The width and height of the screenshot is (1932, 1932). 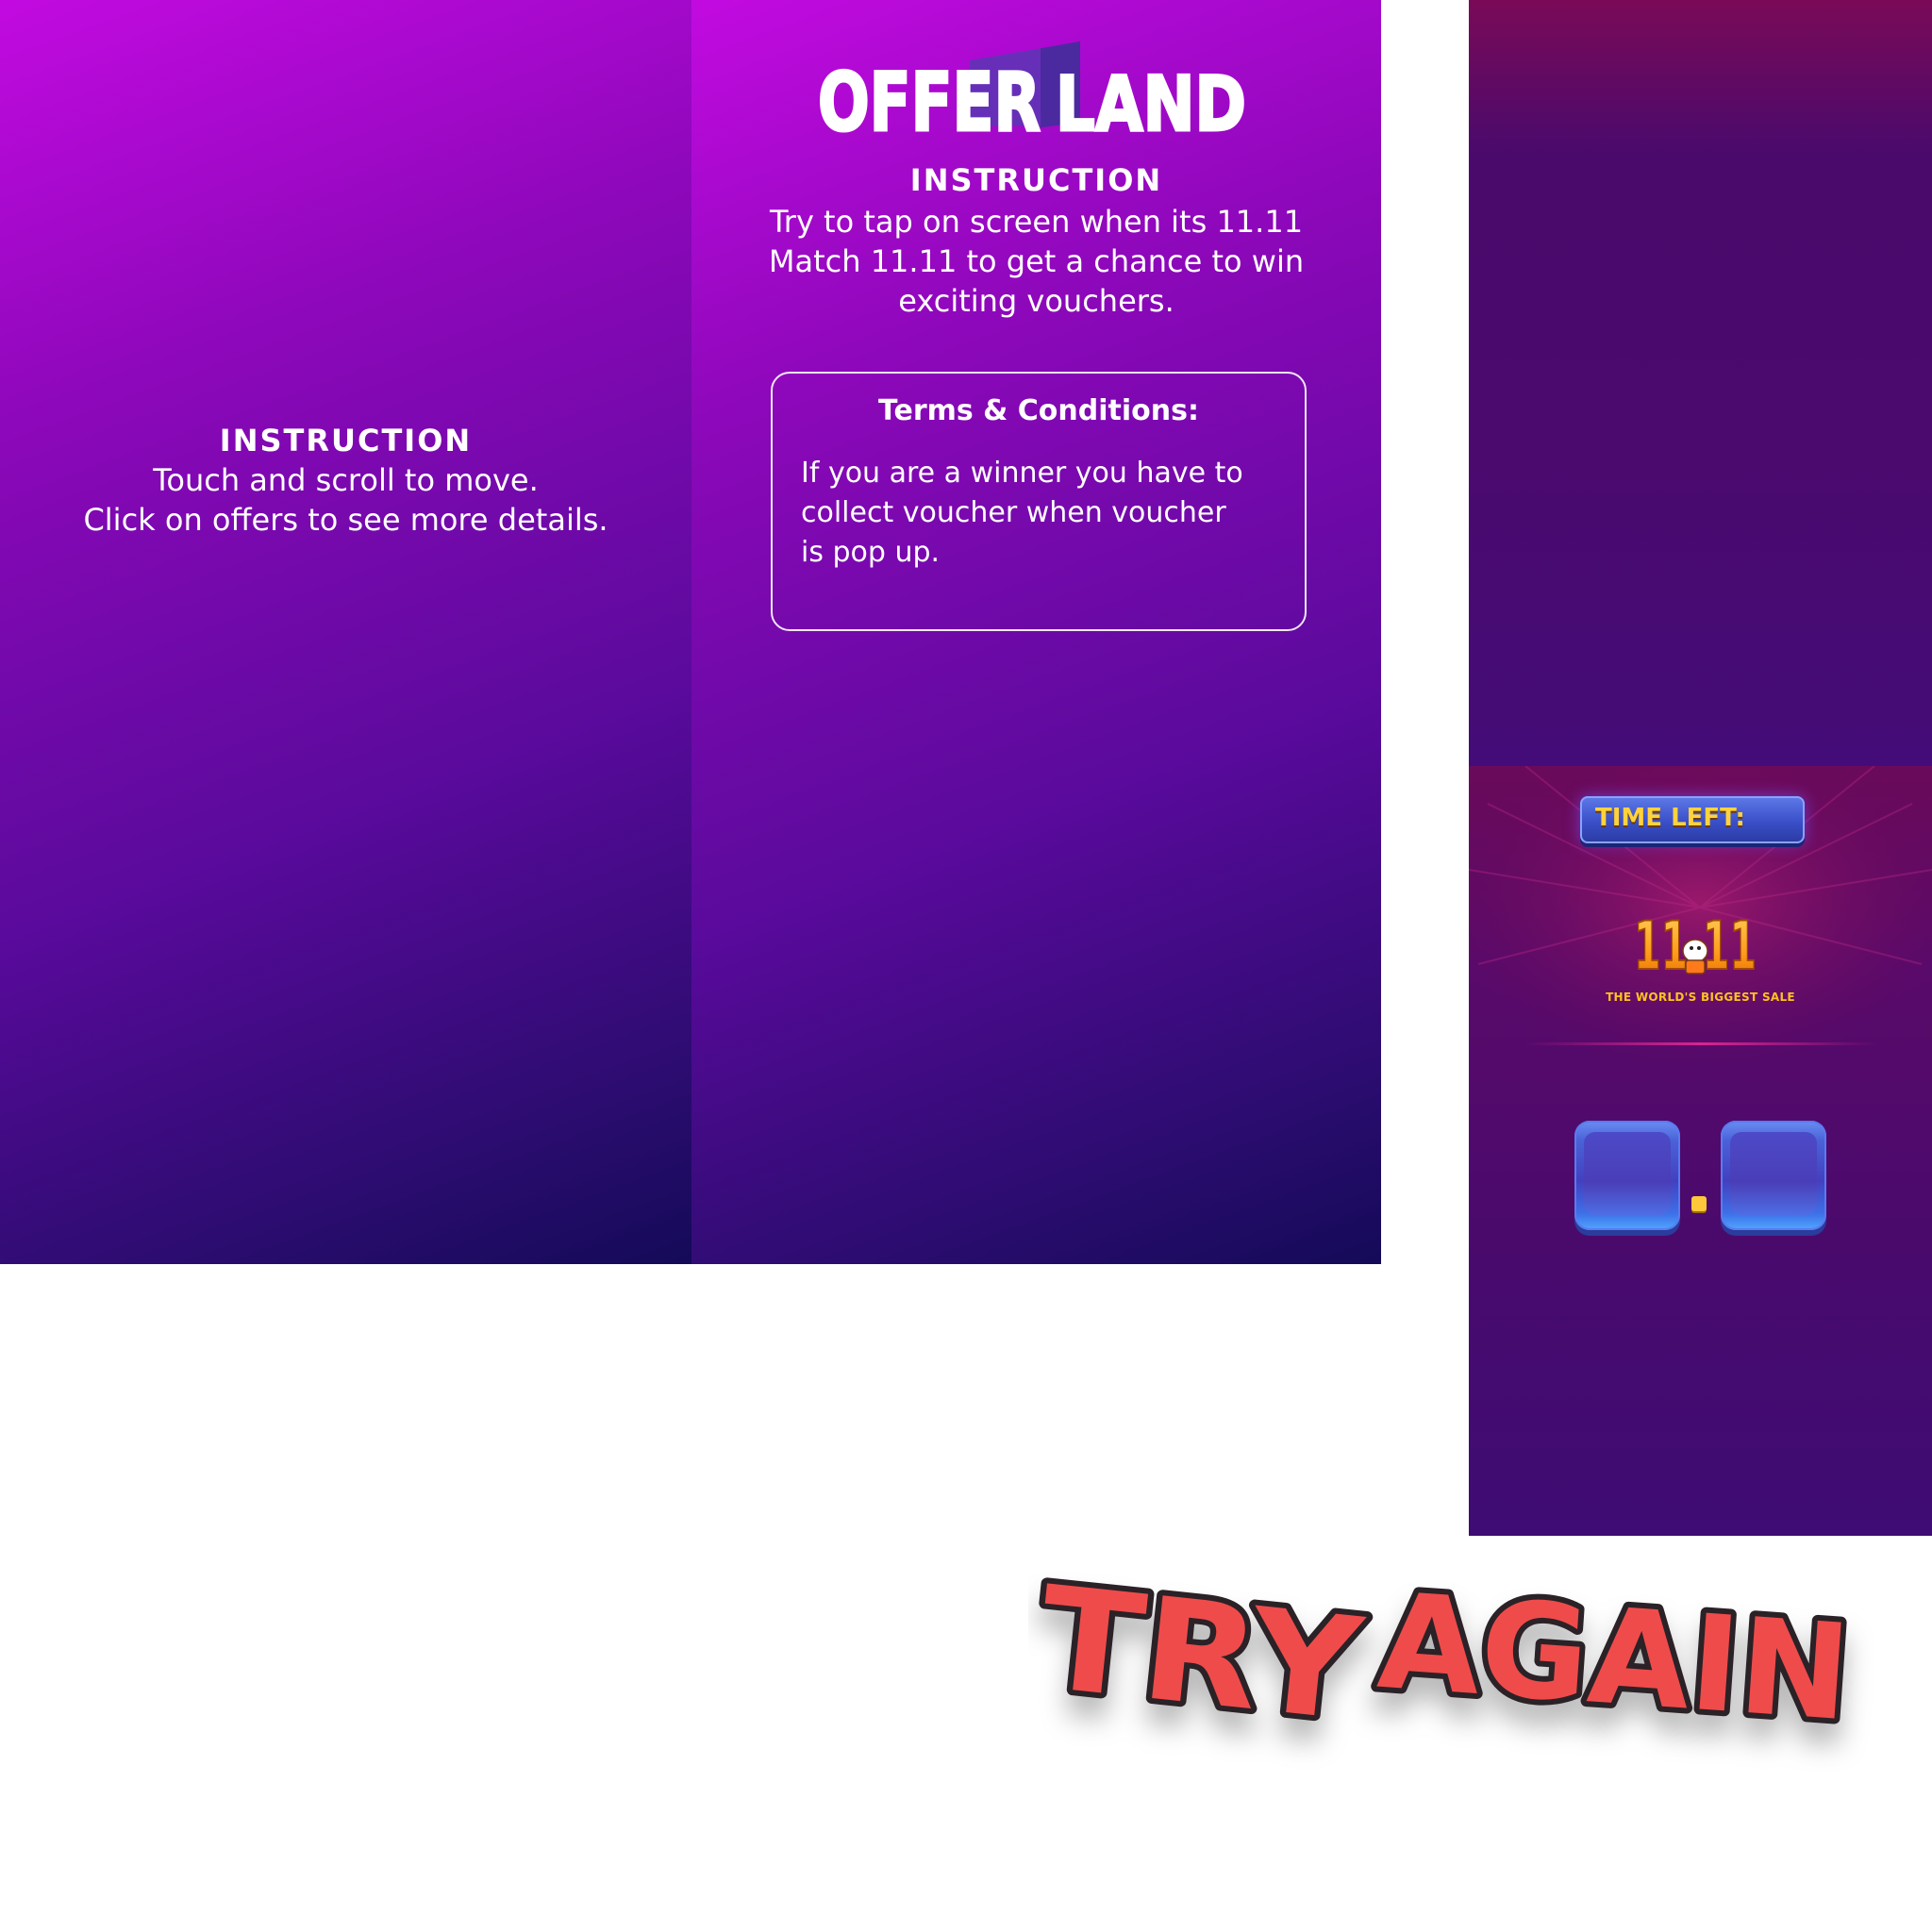 What do you see at coordinates (1022, 473) in the screenshot?
I see `terms-line: If you are a winner you have to` at bounding box center [1022, 473].